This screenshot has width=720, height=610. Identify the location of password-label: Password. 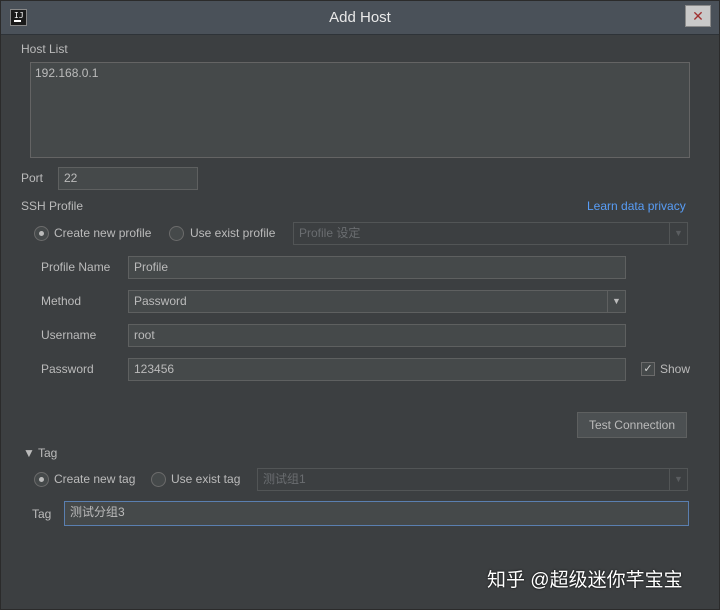
(67, 369).